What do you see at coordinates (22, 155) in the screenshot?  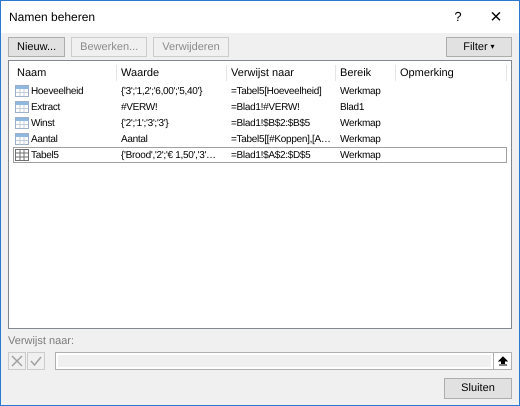 I see `table-icon` at bounding box center [22, 155].